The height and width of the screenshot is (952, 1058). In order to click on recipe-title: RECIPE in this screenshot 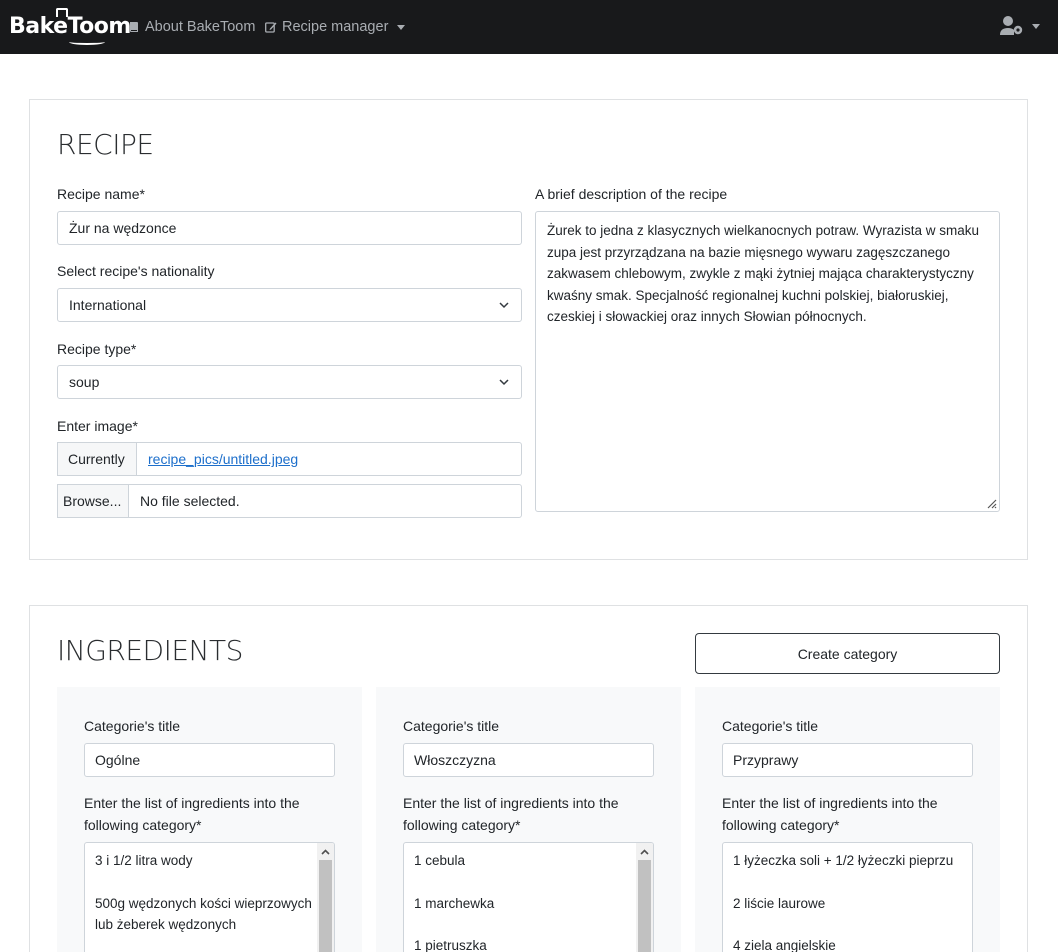, I will do `click(105, 144)`.